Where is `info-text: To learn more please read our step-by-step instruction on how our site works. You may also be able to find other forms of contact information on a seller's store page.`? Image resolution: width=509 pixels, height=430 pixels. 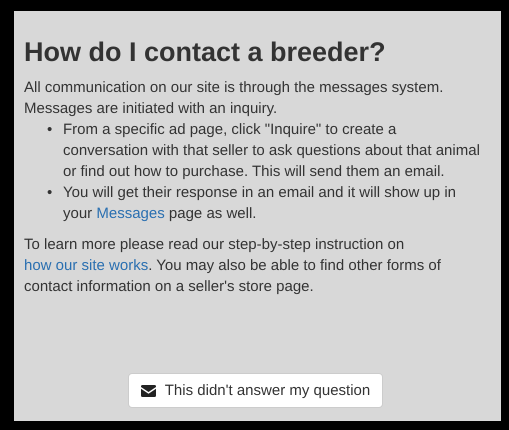 info-text: To learn more please read our step-by-step instruction on how our site works. You may also be able to find other forms of contact information on a seller's store page. is located at coordinates (233, 266).